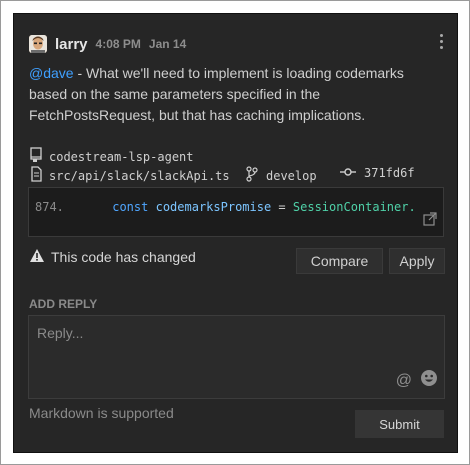 Image resolution: width=470 pixels, height=465 pixels. What do you see at coordinates (442, 42) in the screenshot?
I see `more-options-icon` at bounding box center [442, 42].